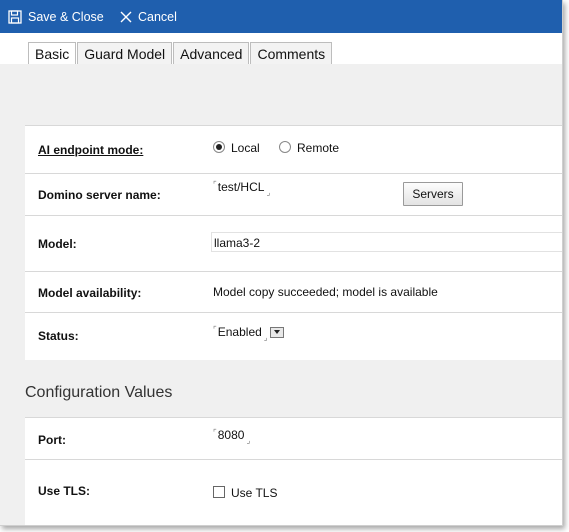 The width and height of the screenshot is (569, 532). I want to click on server-name-field: ⌜test/HCL ⌟, so click(241, 188).